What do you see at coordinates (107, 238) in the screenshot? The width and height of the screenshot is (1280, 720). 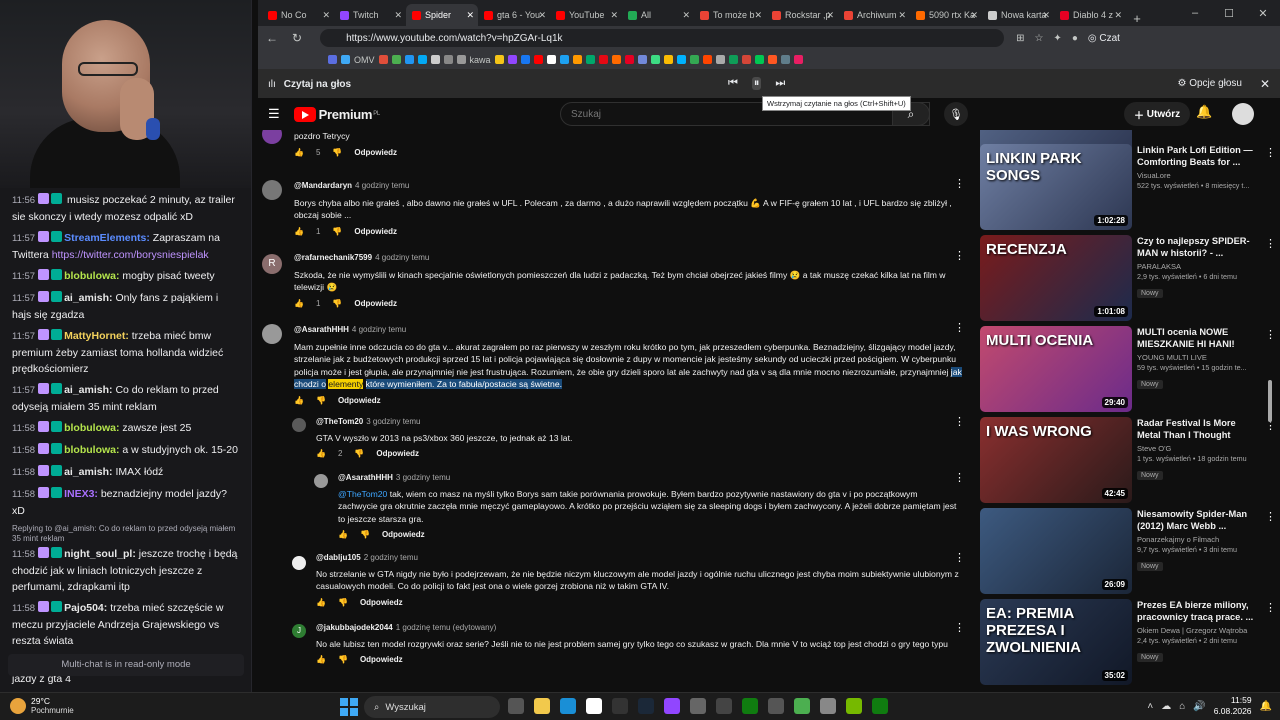 I see `chat-username: StreamElements:` at bounding box center [107, 238].